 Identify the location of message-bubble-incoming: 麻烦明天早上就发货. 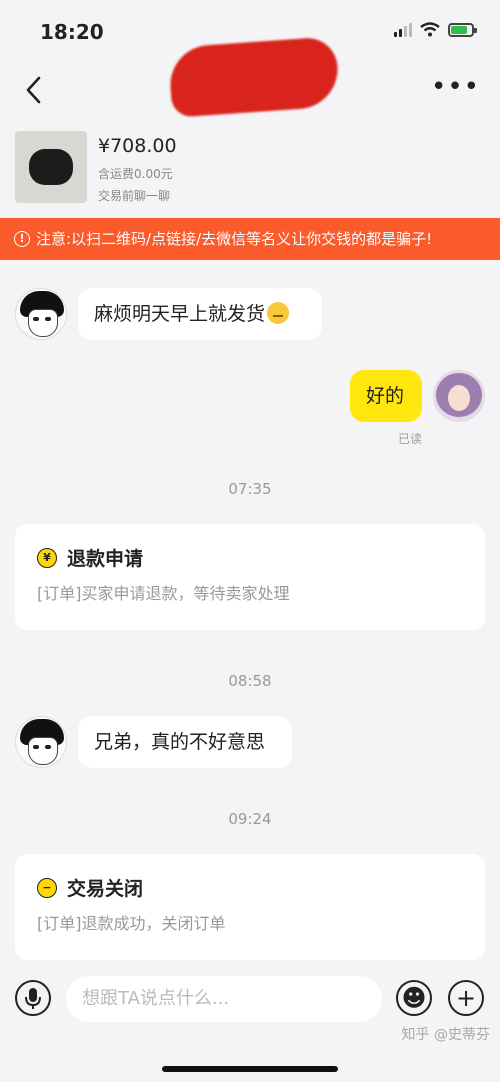
(200, 314).